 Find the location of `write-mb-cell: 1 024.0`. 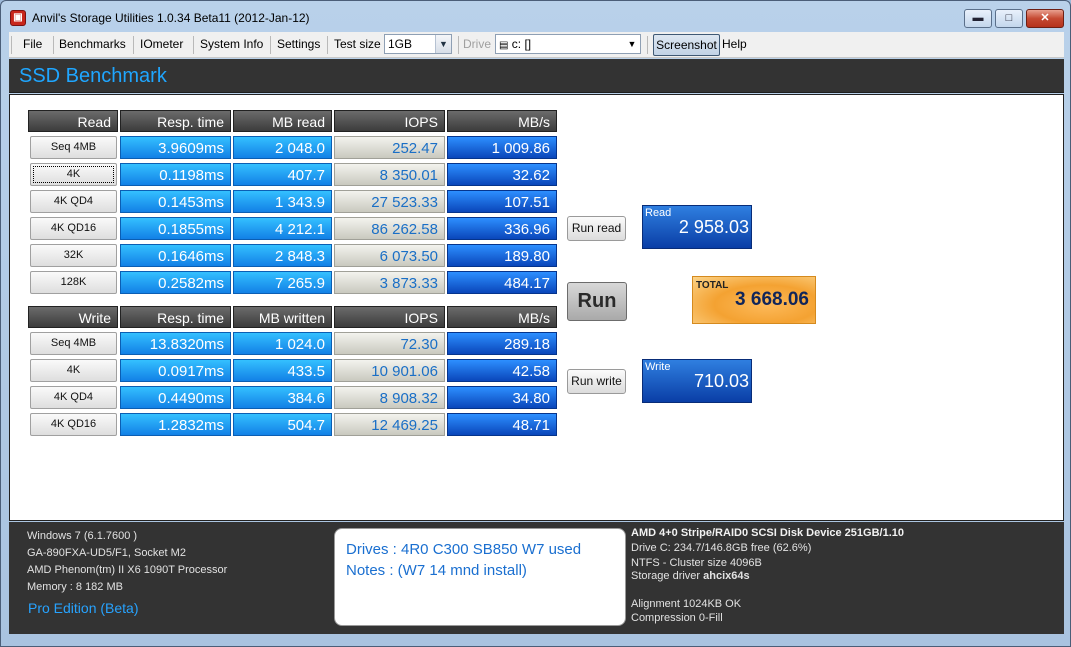

write-mb-cell: 1 024.0 is located at coordinates (282, 343).